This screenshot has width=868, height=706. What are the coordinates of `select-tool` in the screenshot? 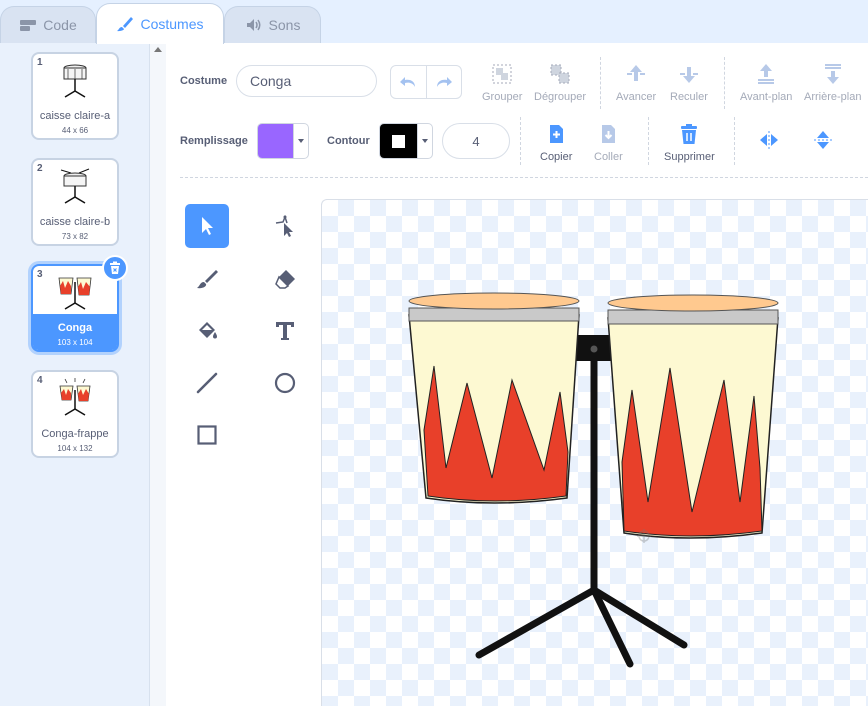 It's located at (207, 226).